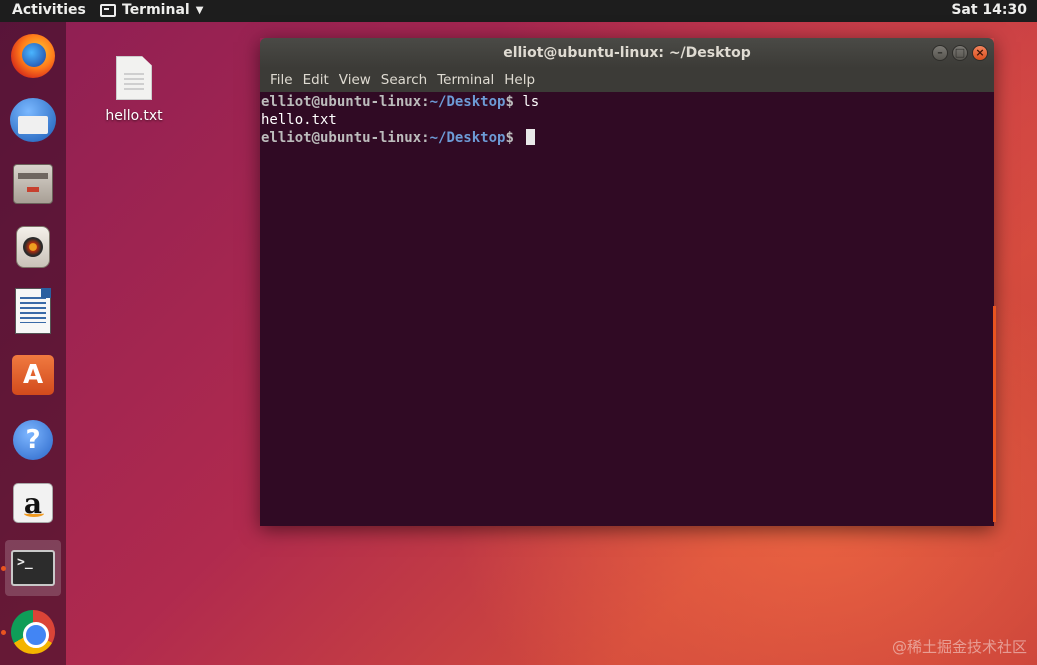 The image size is (1037, 665). I want to click on window-title: elliot@ubuntu-linux: ~/Desktop, so click(627, 53).